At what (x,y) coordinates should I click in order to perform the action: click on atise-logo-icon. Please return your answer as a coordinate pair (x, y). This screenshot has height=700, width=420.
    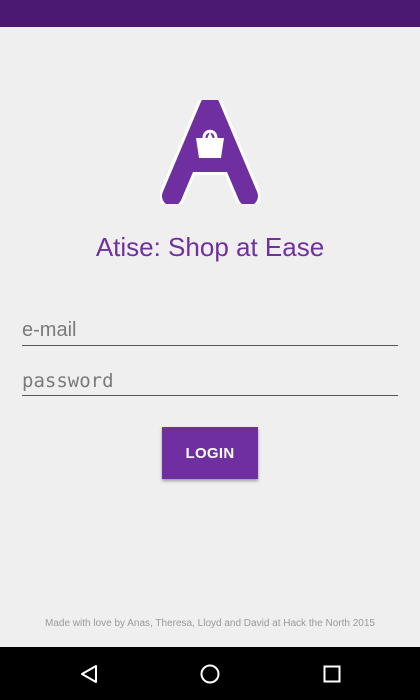
    Looking at the image, I should click on (210, 151).